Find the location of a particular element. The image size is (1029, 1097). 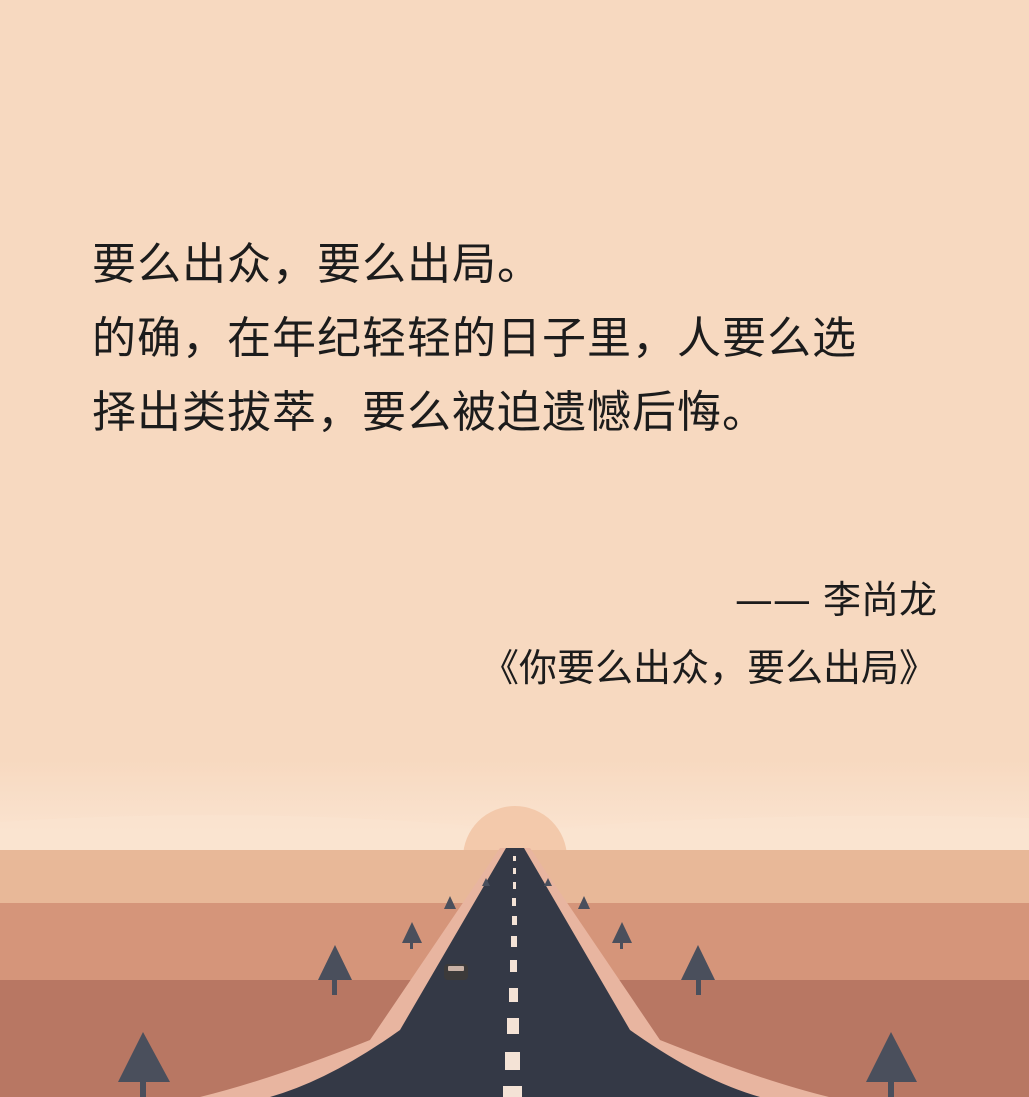

quote-line-2: 的确，在年纪轻轻的日子里，人要么选 is located at coordinates (474, 338).